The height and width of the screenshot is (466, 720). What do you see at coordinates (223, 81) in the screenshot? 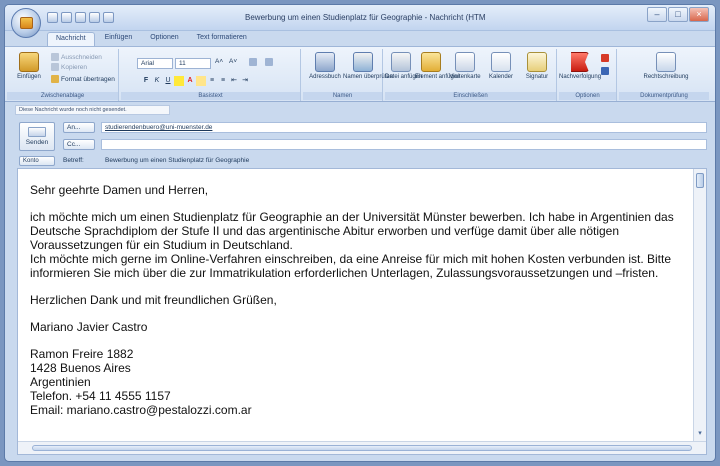
I see `align-right-icon: ≡` at bounding box center [223, 81].